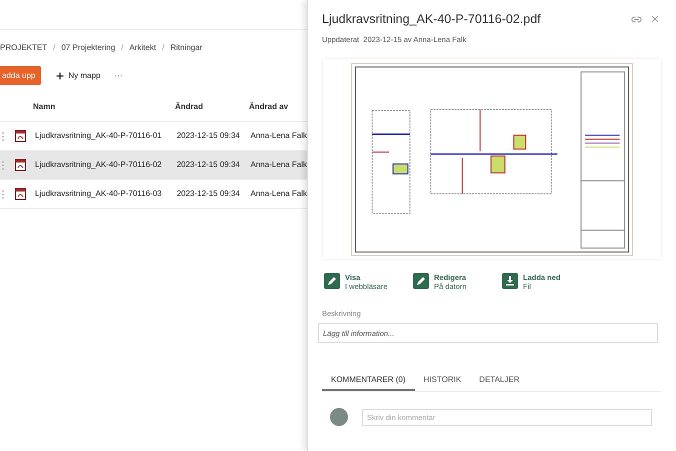 This screenshot has height=451, width=676. Describe the element at coordinates (368, 381) in the screenshot. I see `tab: KOMMENTARER (0)` at that location.